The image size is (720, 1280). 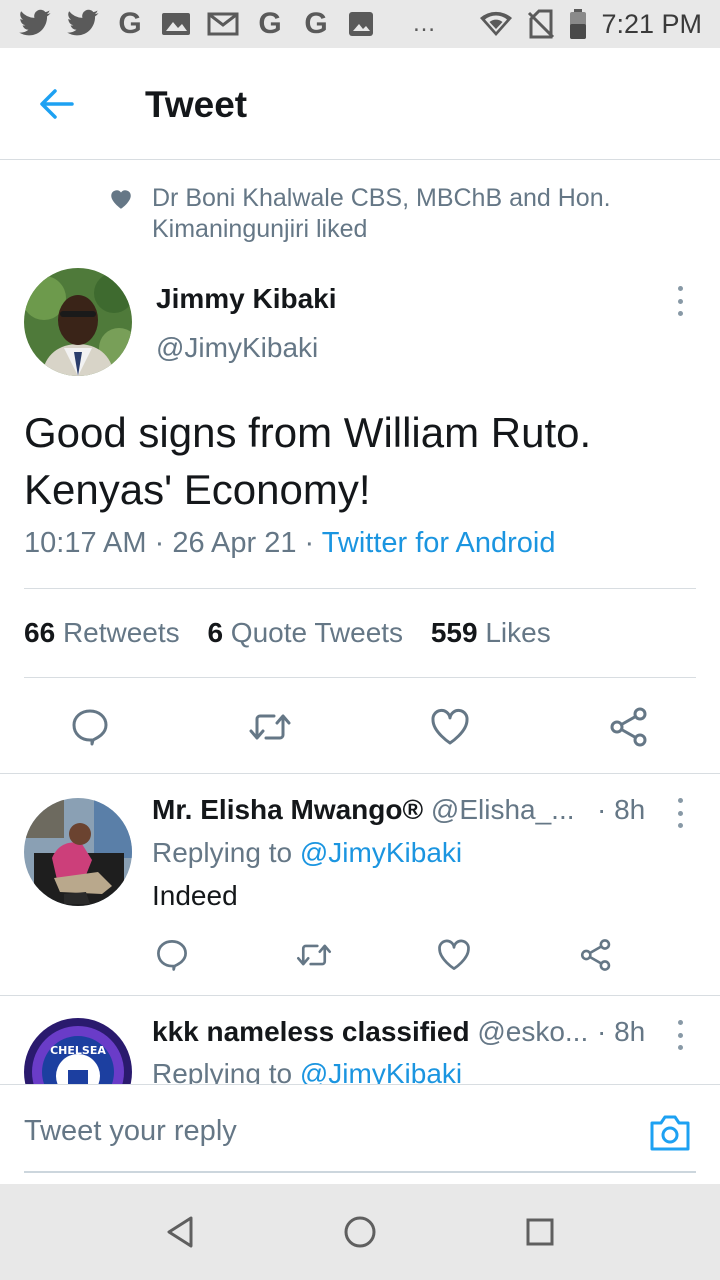 I want to click on author-photo, so click(x=78, y=322).